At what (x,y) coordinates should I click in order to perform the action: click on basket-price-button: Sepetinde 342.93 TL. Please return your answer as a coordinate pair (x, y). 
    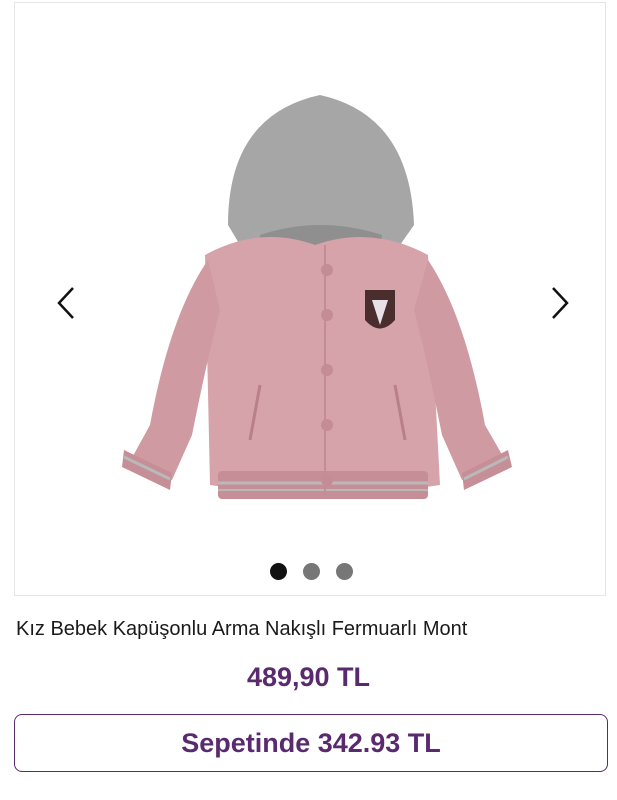
    Looking at the image, I should click on (311, 743).